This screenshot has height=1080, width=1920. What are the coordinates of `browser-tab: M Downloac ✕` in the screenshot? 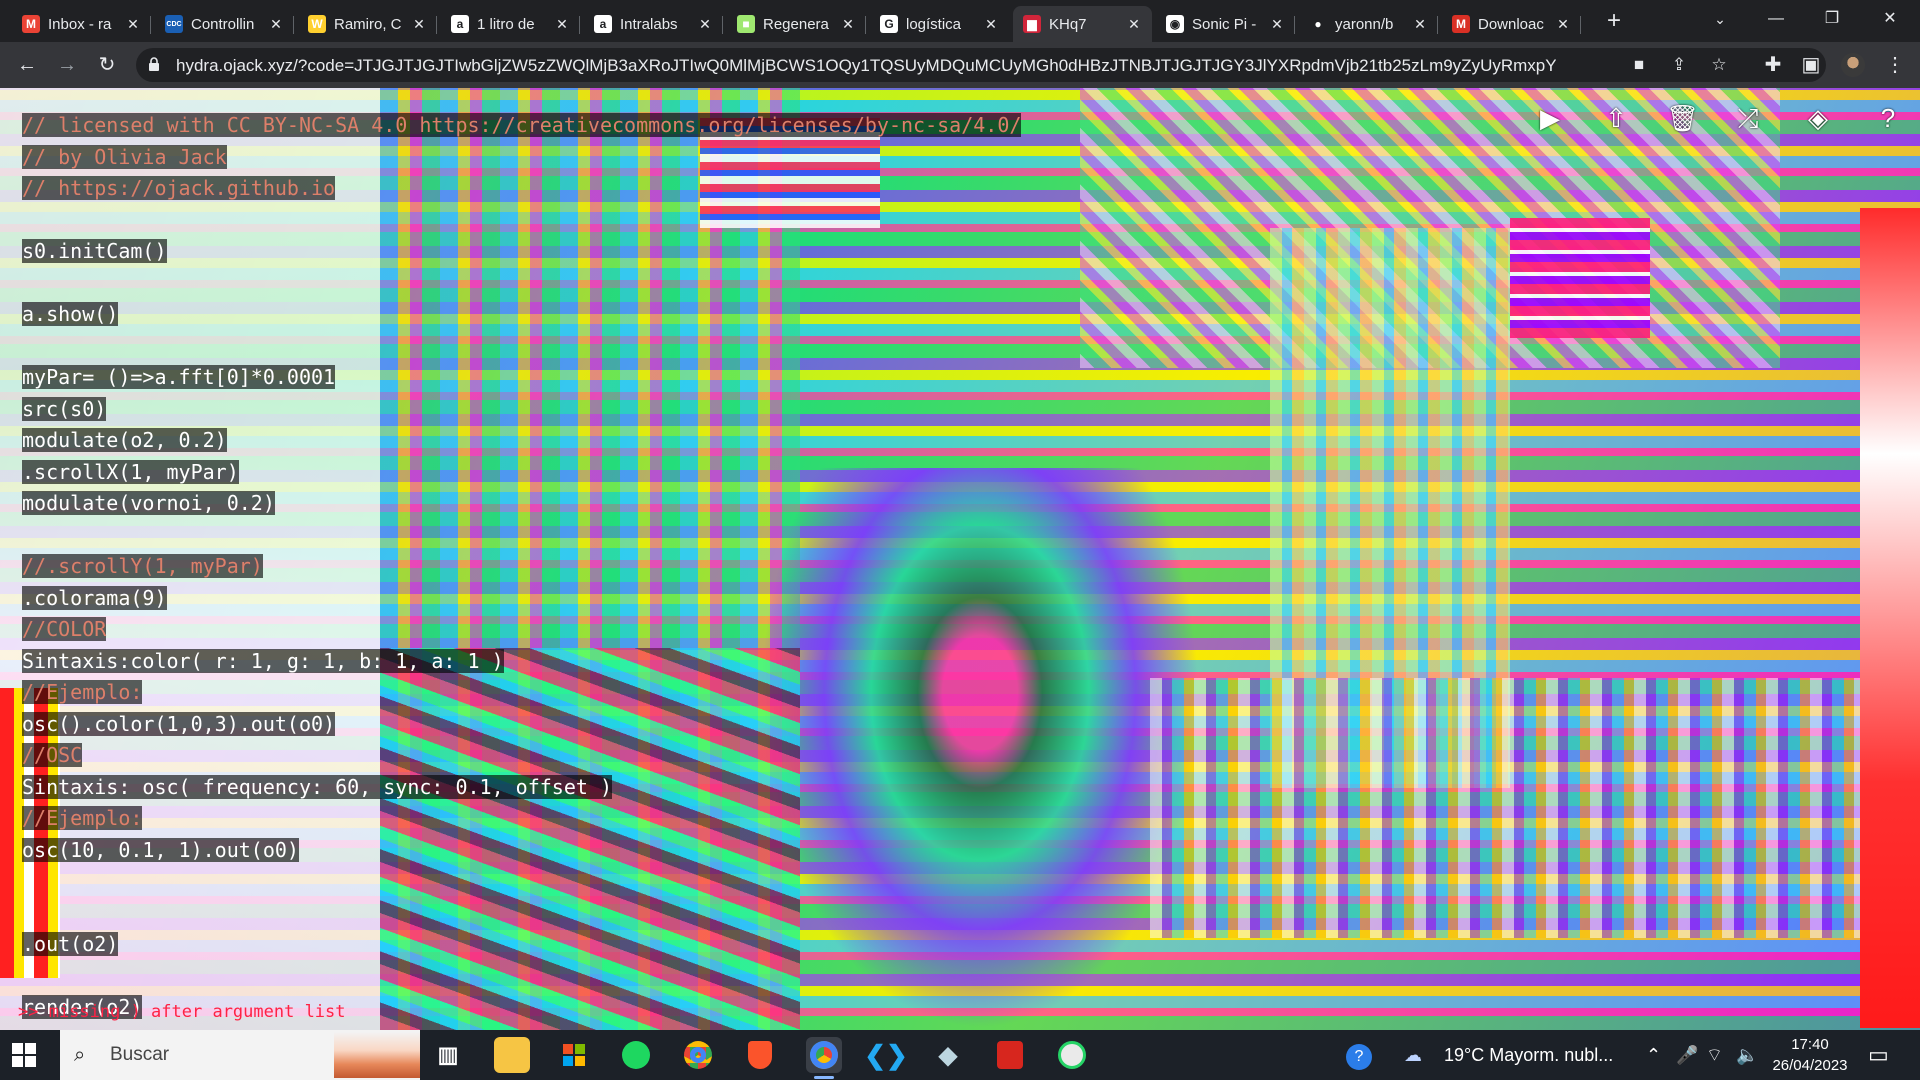 It's located at (1511, 24).